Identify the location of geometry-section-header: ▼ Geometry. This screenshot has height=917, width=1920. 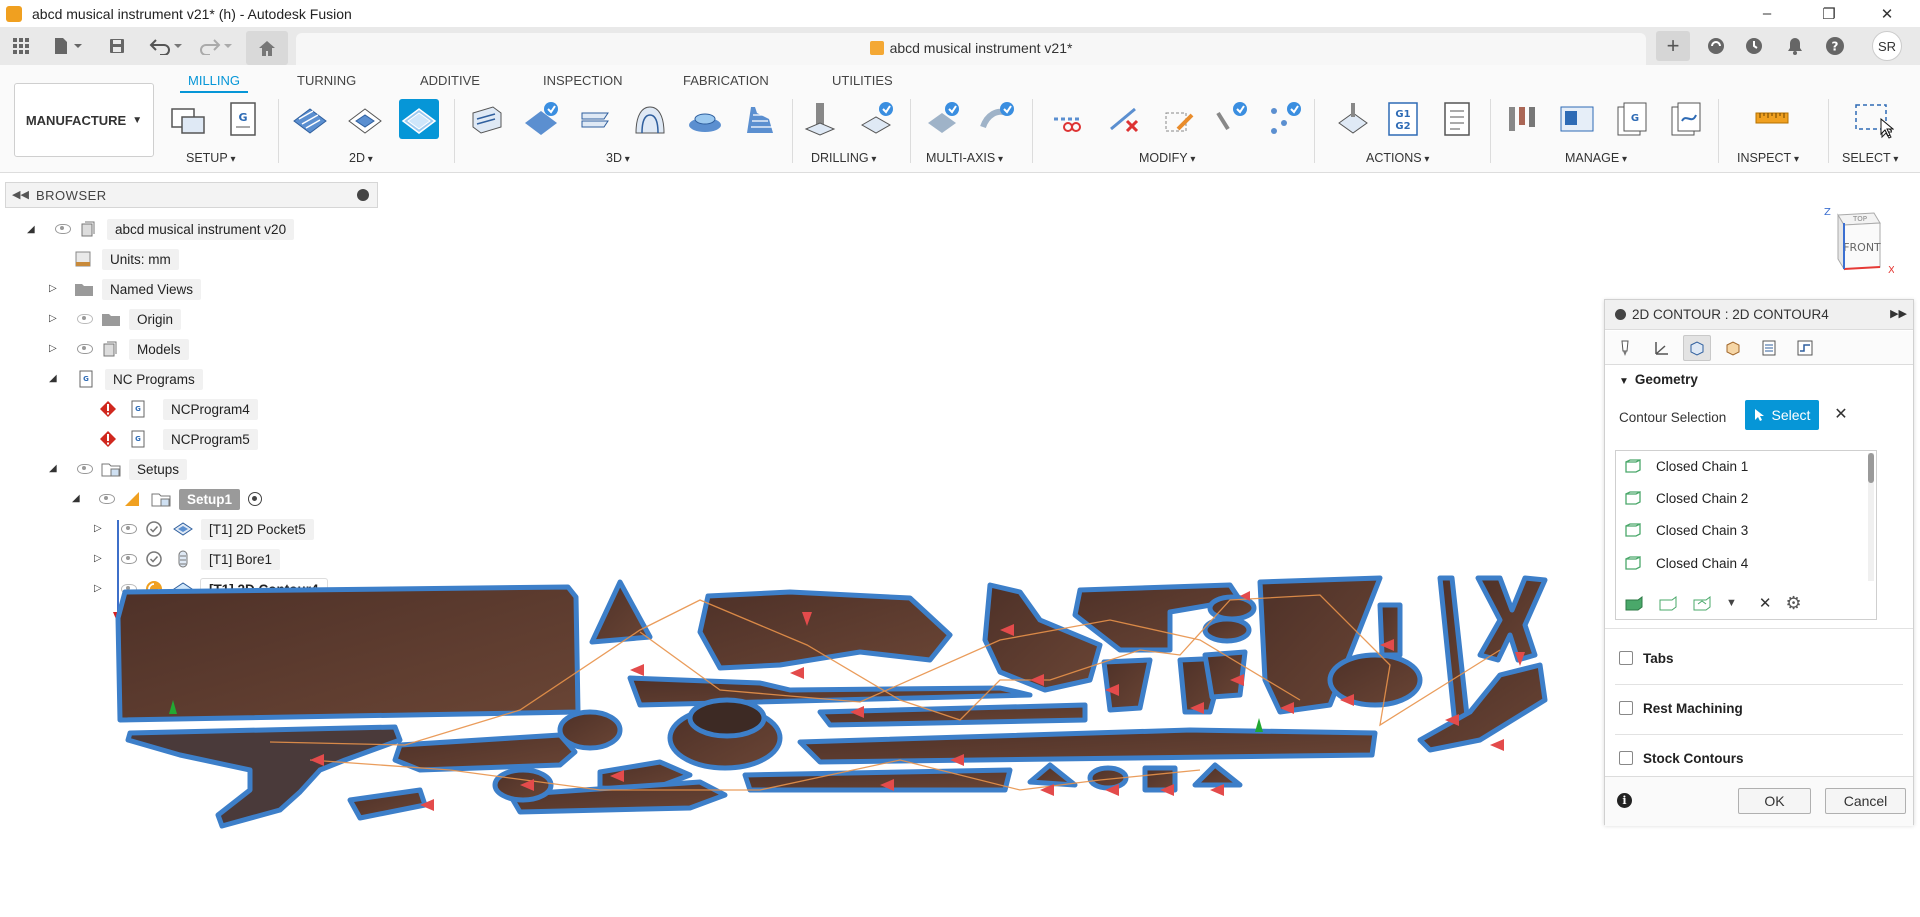
(1766, 379).